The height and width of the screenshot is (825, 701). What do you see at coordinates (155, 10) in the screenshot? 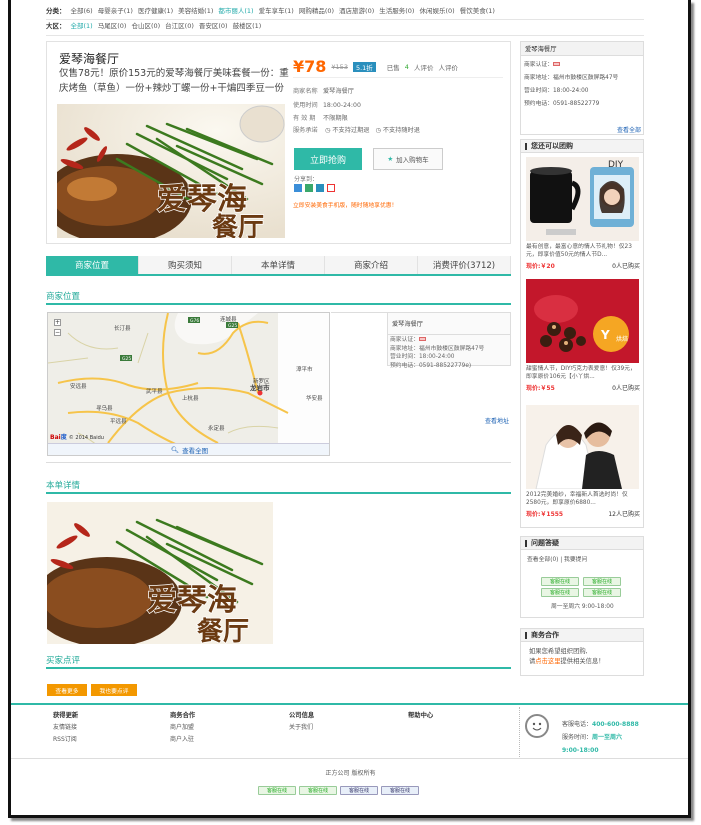
I see `category-health: 医疗健康(1)` at bounding box center [155, 10].